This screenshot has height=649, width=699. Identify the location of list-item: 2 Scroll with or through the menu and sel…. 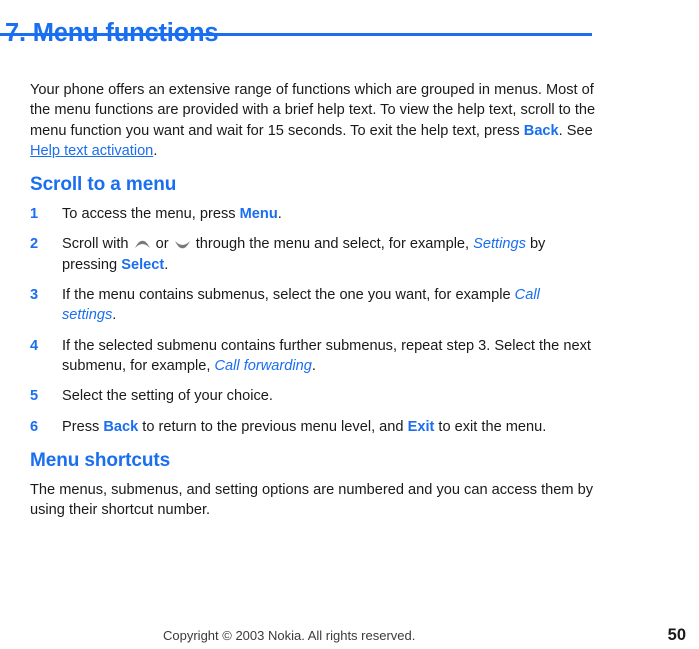
(313, 254).